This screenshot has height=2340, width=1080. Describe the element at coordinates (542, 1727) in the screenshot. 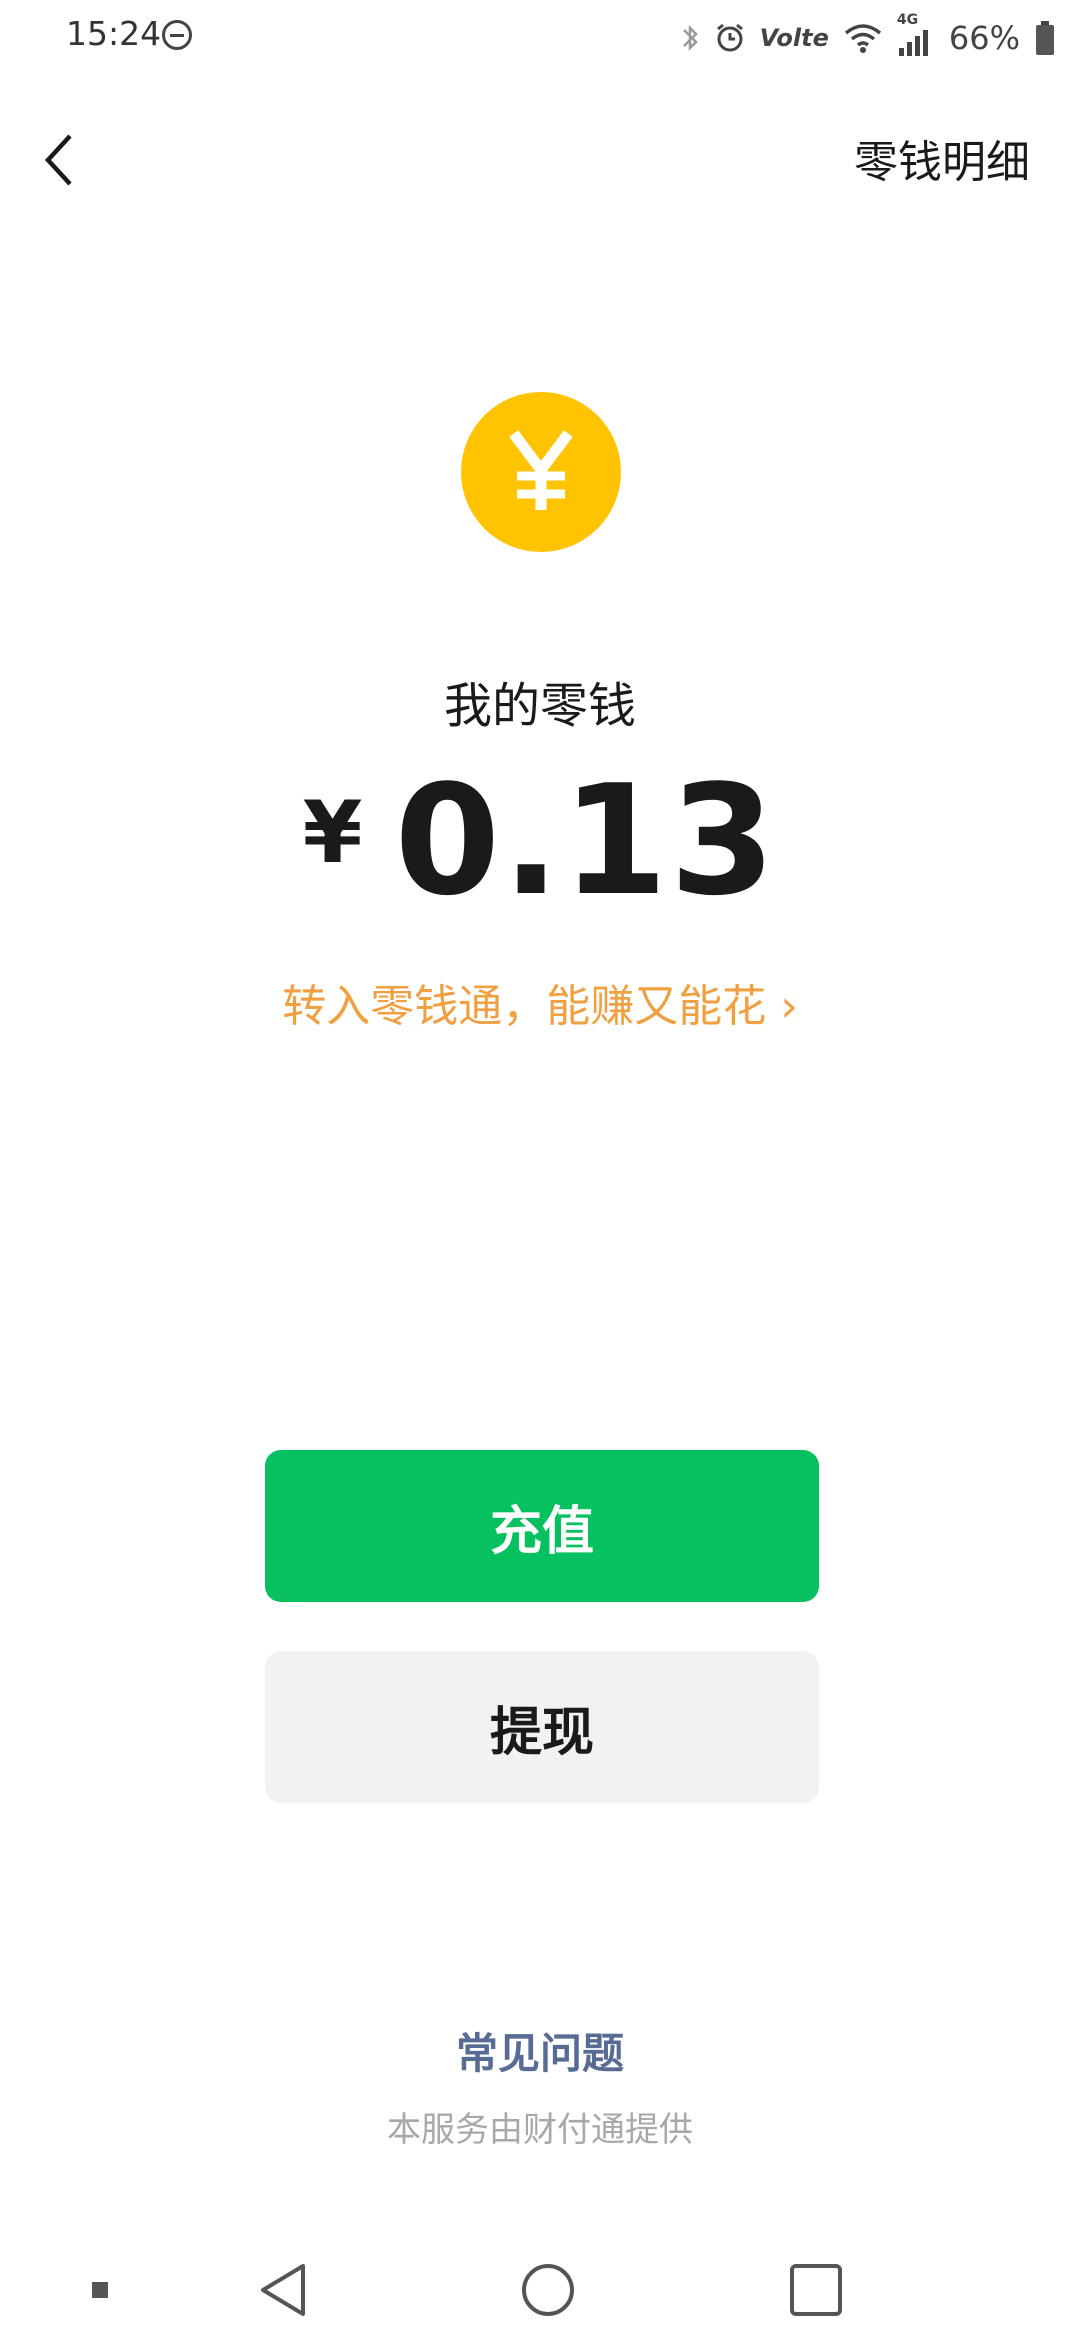

I see `withdraw-button: 提现` at that location.